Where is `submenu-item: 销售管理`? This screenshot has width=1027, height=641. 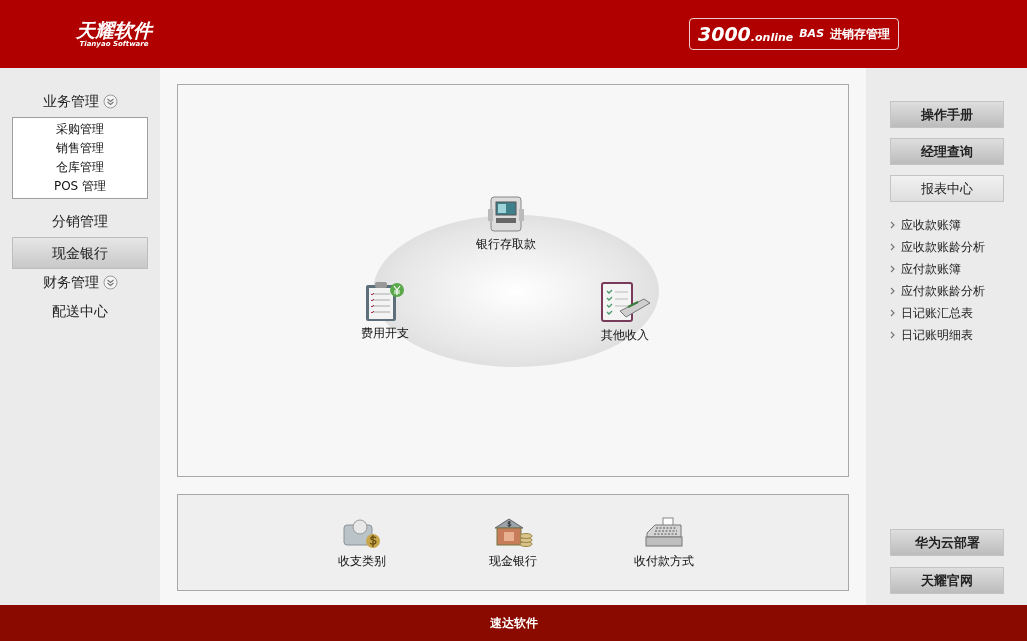 submenu-item: 销售管理 is located at coordinates (80, 148).